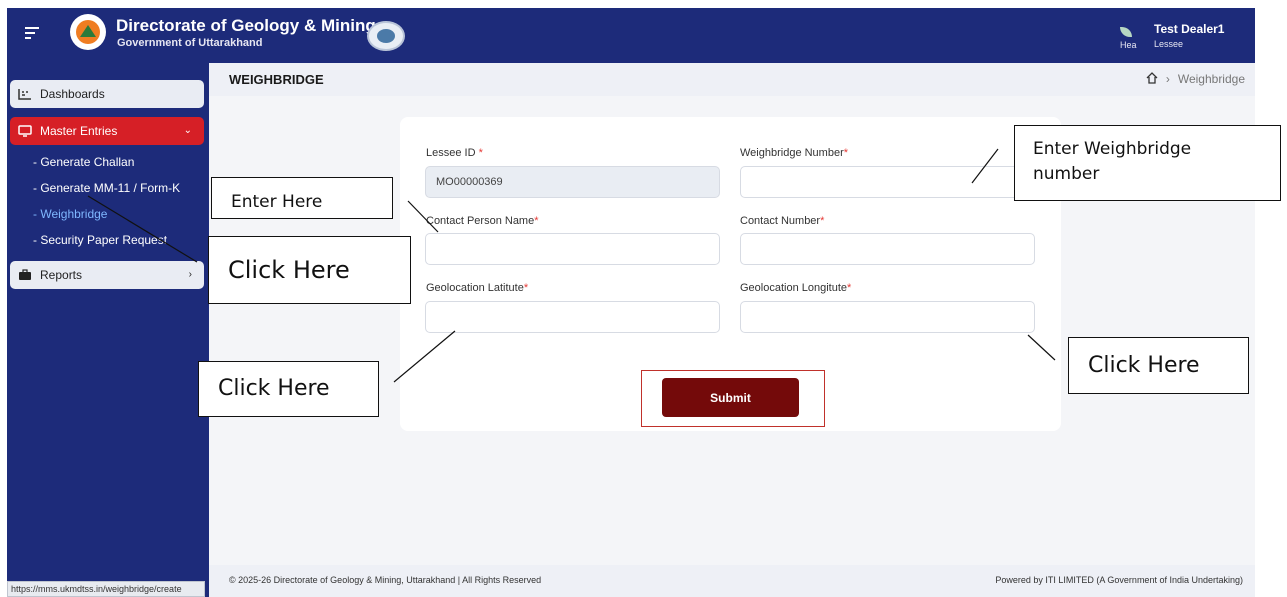 Image resolution: width=1287 pixels, height=597 pixels. What do you see at coordinates (187, 130) in the screenshot?
I see `chevron-down-icon: ⌄` at bounding box center [187, 130].